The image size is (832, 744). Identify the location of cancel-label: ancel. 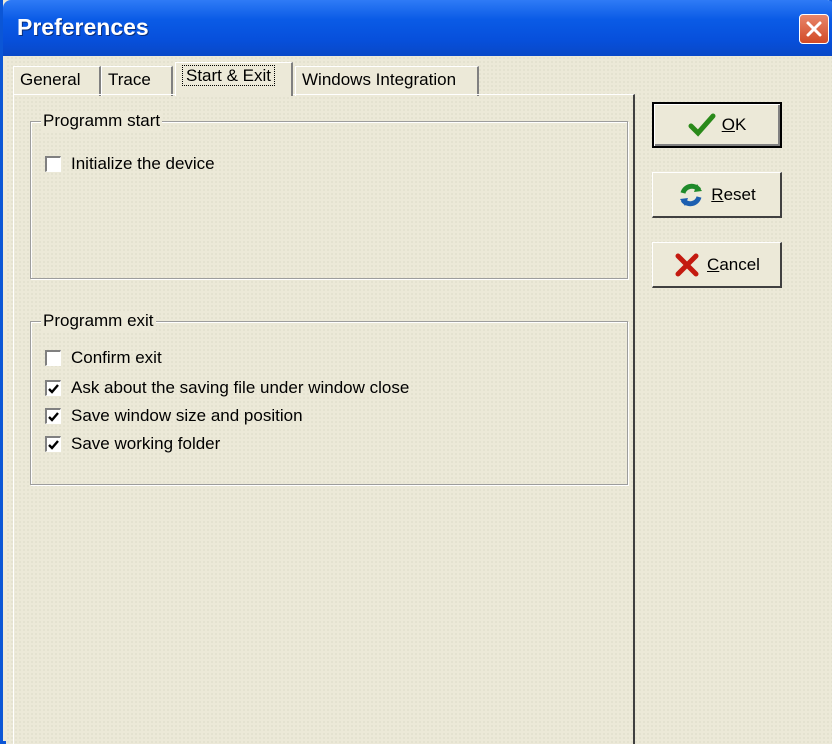
(739, 264).